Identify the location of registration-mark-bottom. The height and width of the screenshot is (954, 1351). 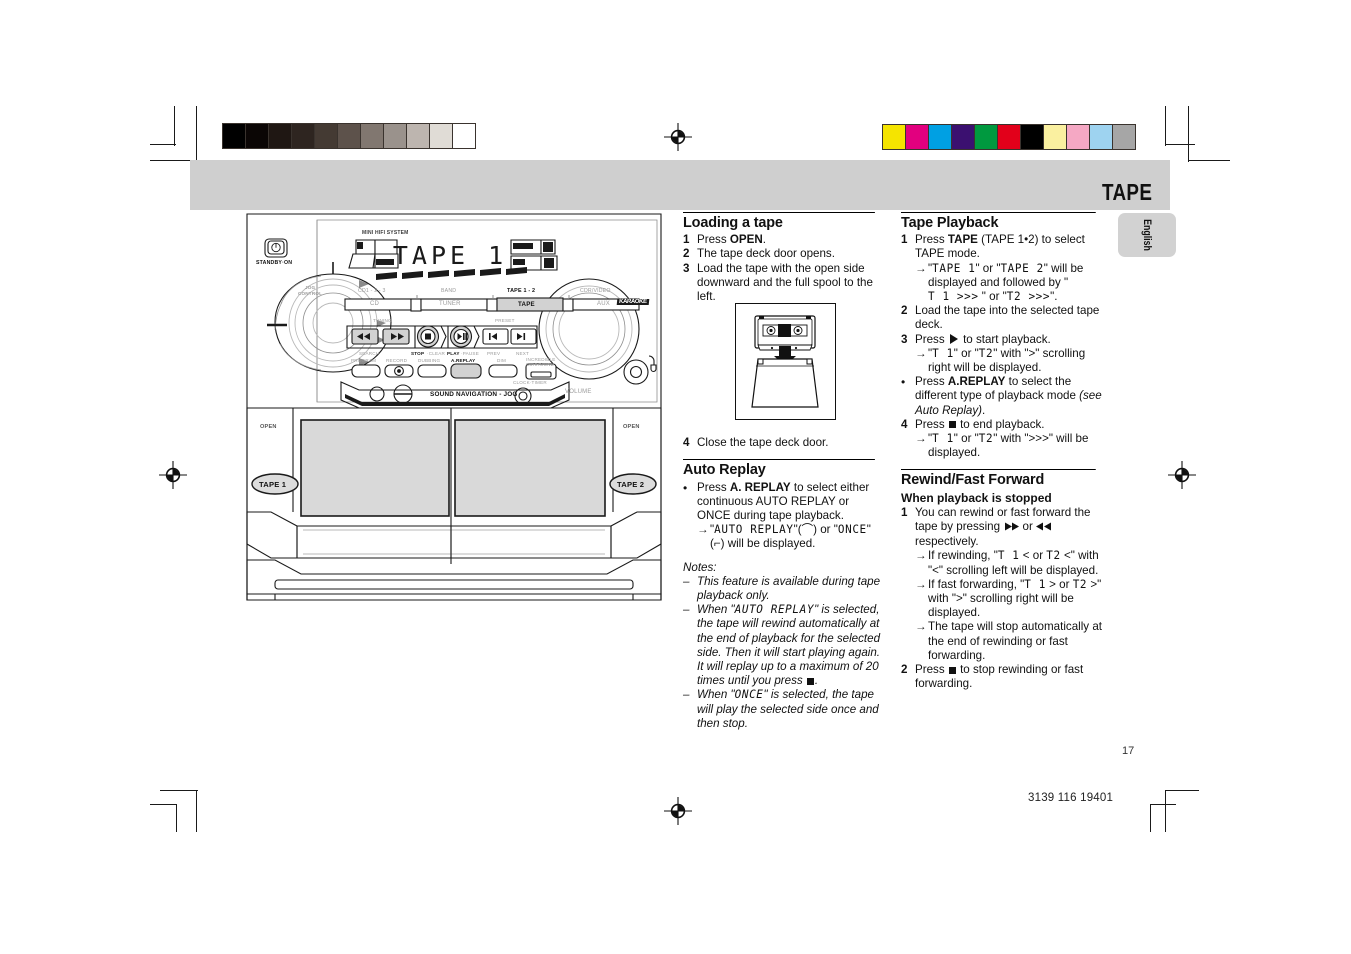
(678, 811).